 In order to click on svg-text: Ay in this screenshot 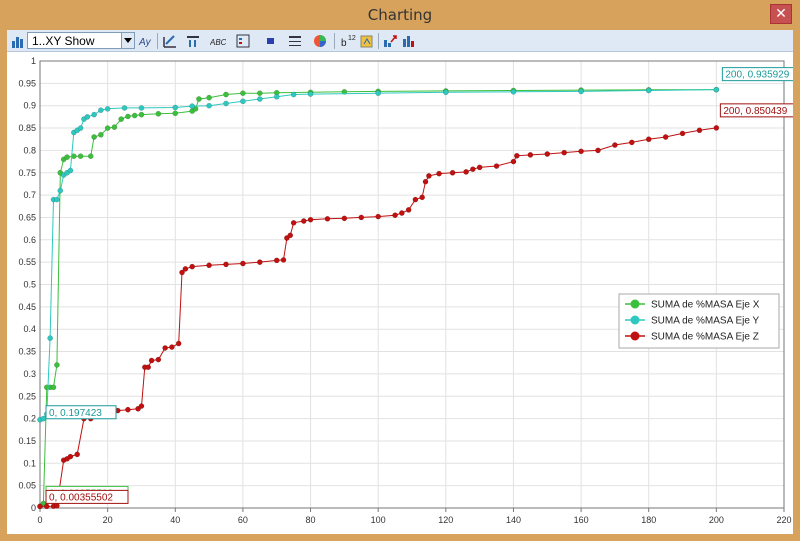, I will do `click(145, 42)`.